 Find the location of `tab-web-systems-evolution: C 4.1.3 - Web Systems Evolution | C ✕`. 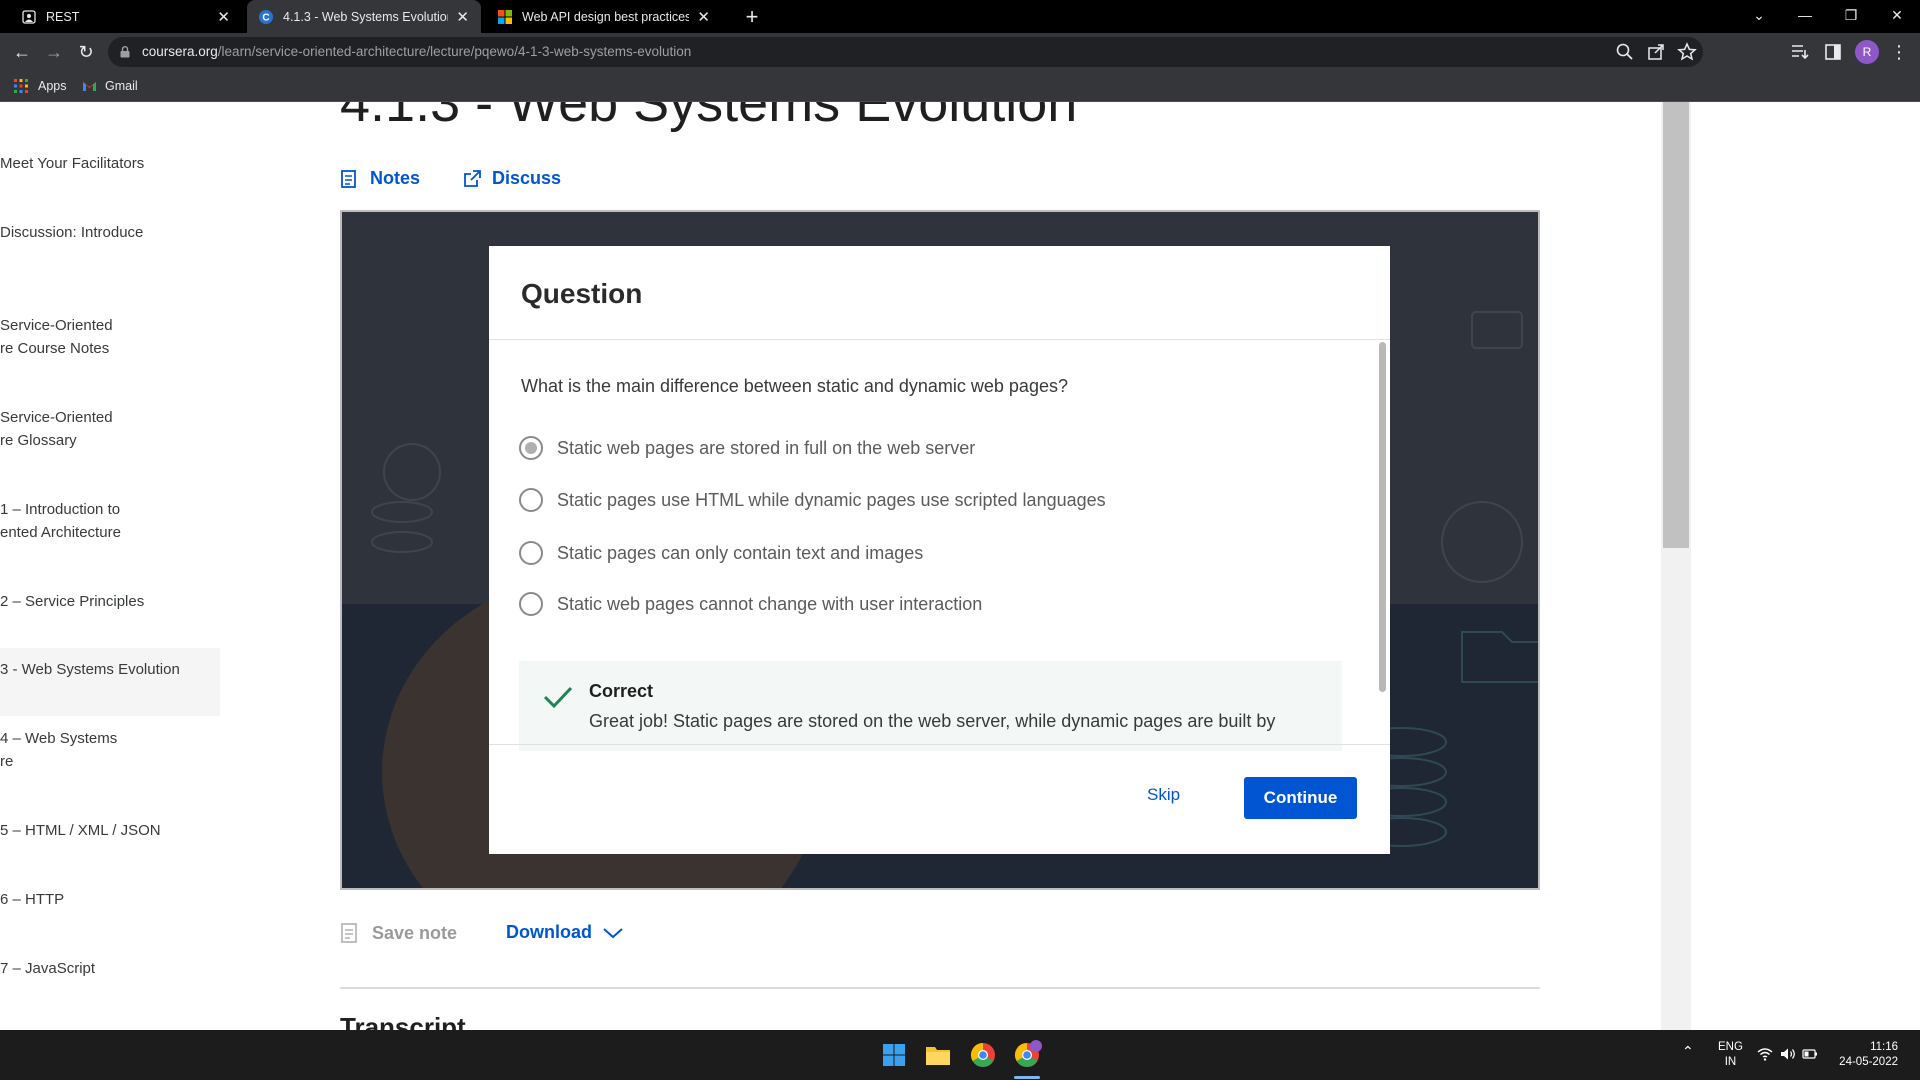

tab-web-systems-evolution: C 4.1.3 - Web Systems Evolution | C ✕ is located at coordinates (364, 16).